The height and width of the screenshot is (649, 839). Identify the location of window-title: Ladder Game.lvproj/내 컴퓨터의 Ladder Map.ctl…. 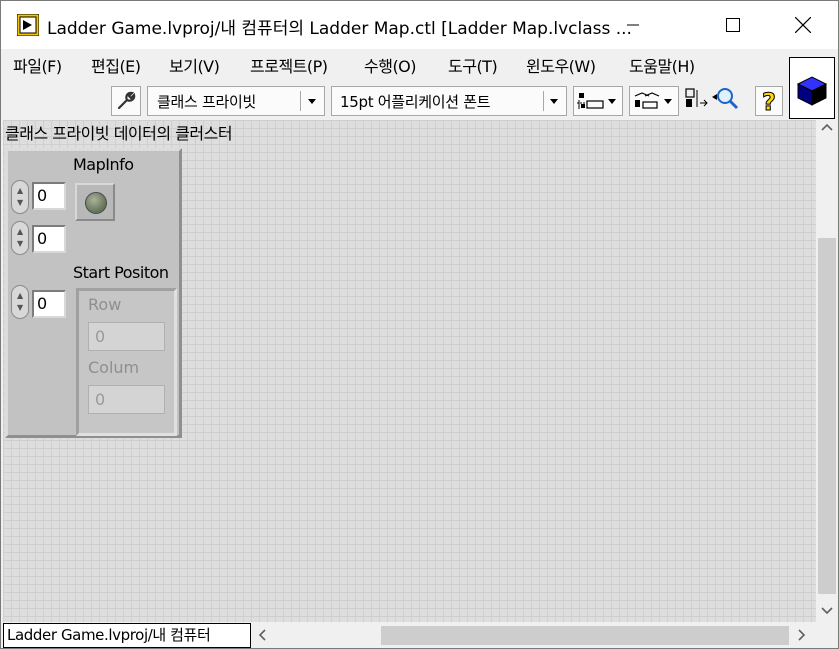
(339, 29).